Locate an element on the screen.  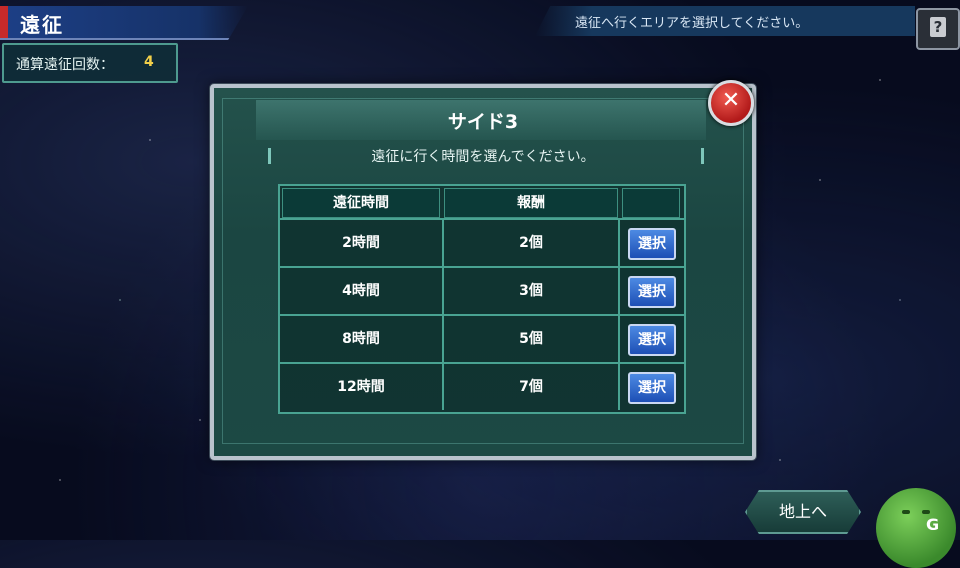
mascot-eye-right is located at coordinates (926, 512).